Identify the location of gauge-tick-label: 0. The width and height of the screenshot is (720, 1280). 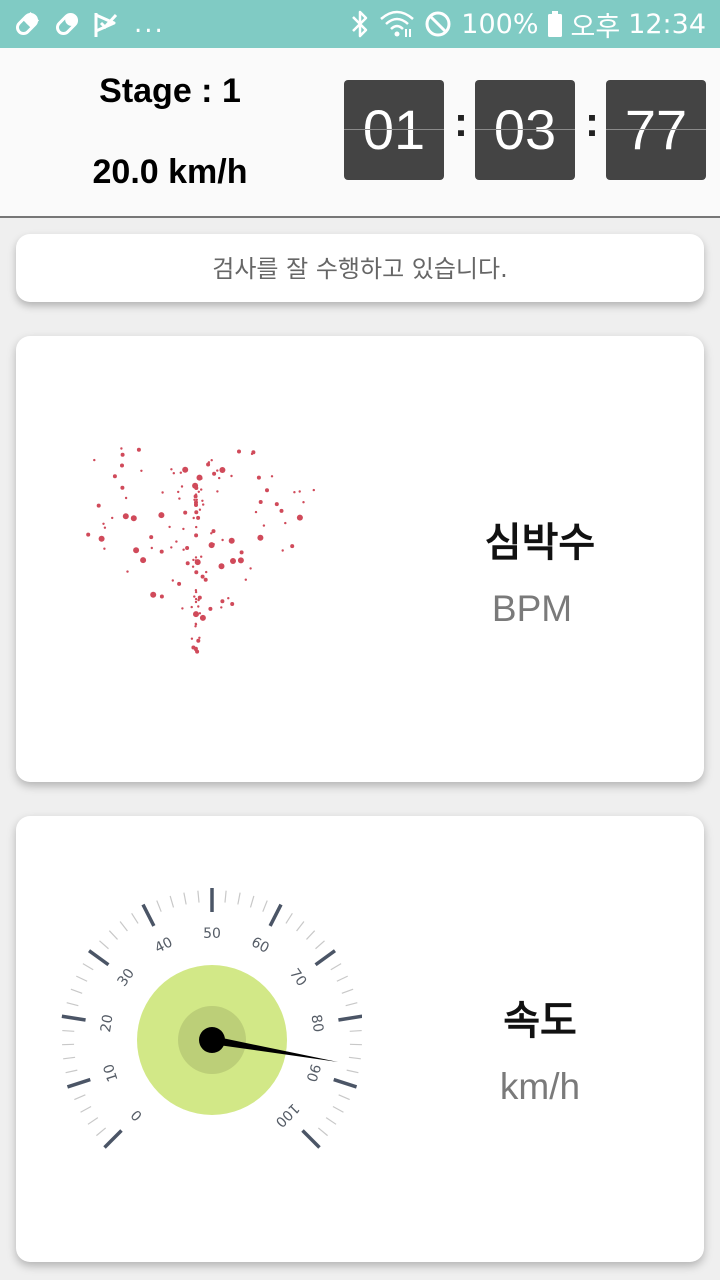
(137, 1115).